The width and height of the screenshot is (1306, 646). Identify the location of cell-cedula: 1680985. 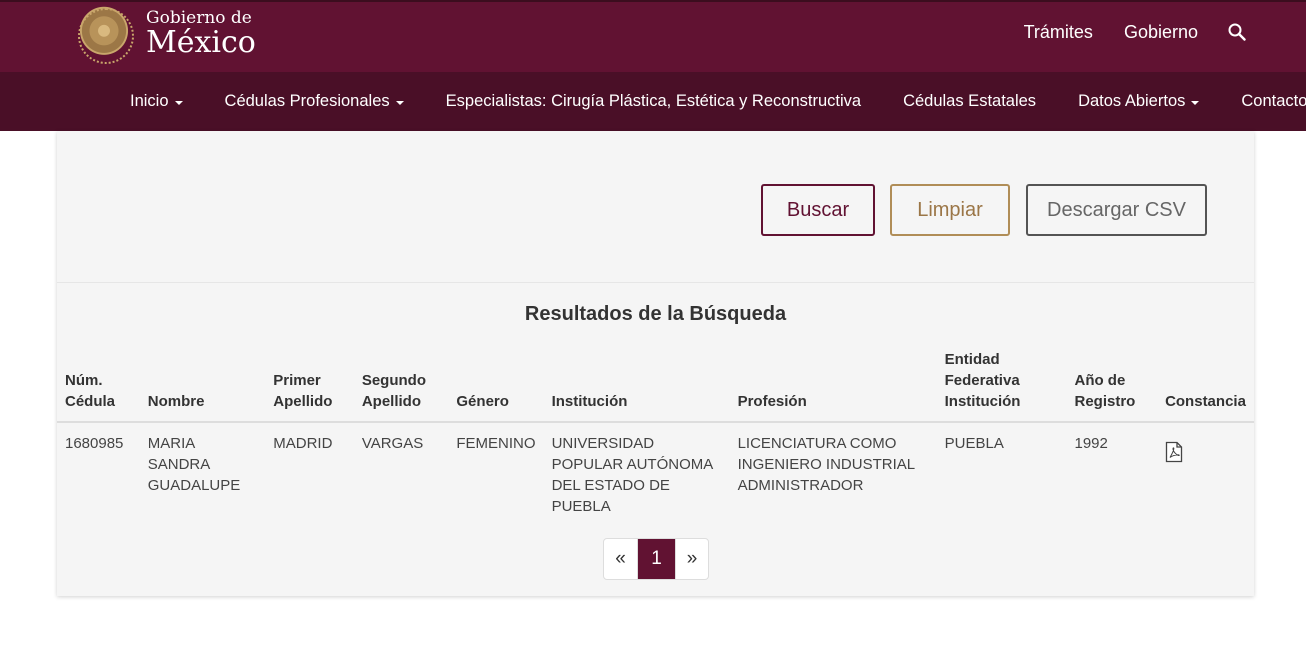
(94, 443).